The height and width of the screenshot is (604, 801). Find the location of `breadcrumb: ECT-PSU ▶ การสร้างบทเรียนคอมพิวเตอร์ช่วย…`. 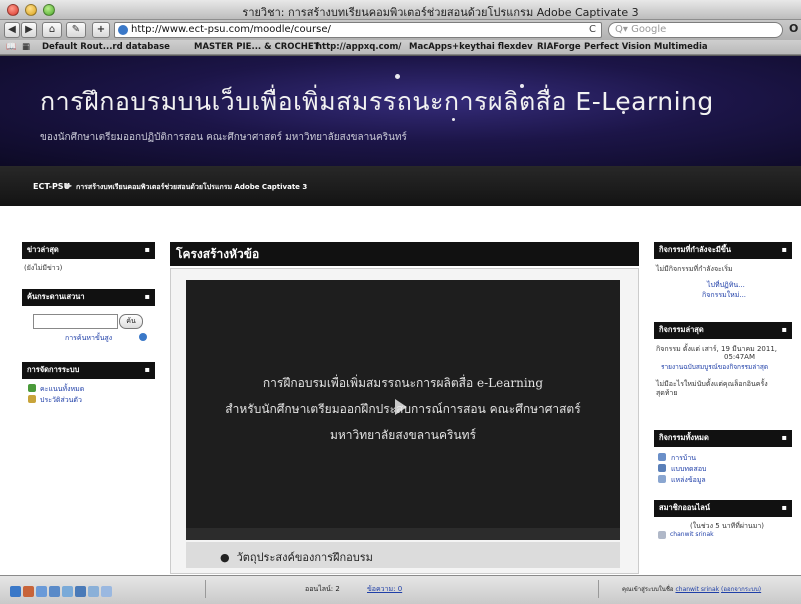

breadcrumb: ECT-PSU ▶ การสร้างบทเรียนคอมพิวเตอร์ช่วย… is located at coordinates (400, 186).